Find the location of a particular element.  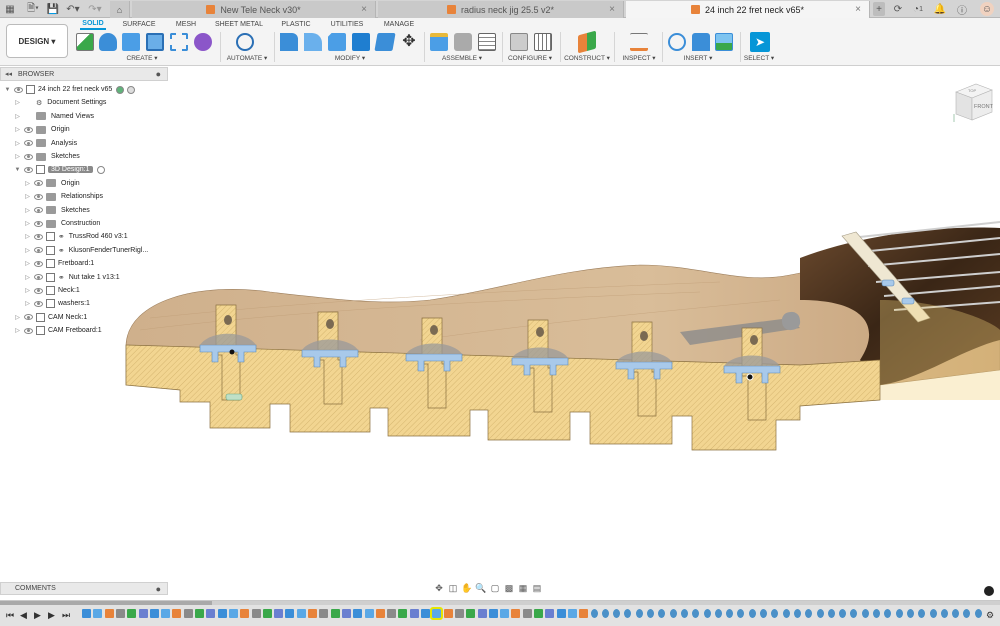

inspect-group-label: INSPECT ▾ is located at coordinates (639, 58).